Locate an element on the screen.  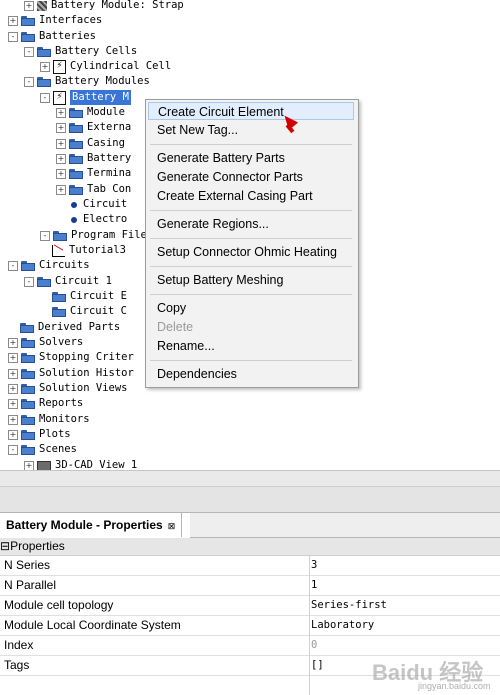
tree-item-label: Derived Parts is located at coordinates (79, 327).